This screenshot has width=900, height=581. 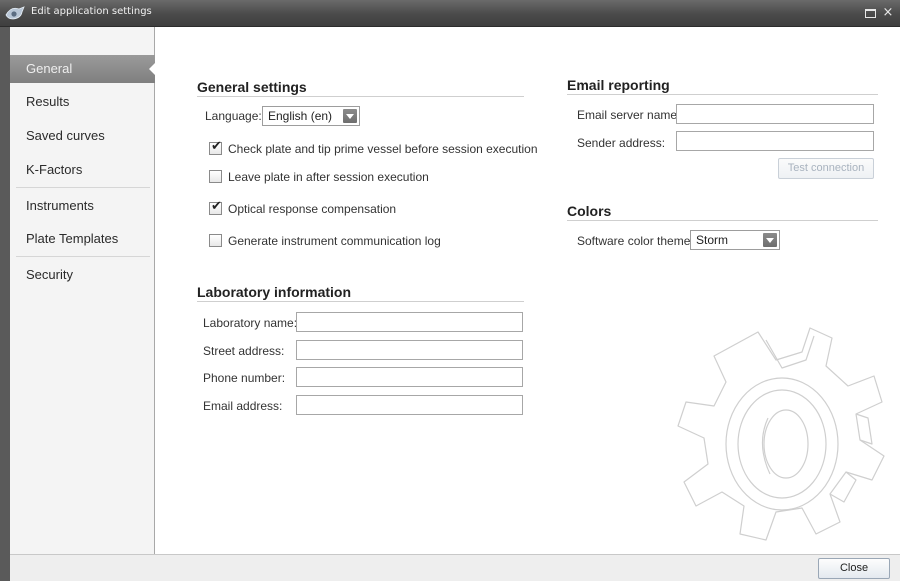 What do you see at coordinates (5, 304) in the screenshot?
I see `window-frame-left` at bounding box center [5, 304].